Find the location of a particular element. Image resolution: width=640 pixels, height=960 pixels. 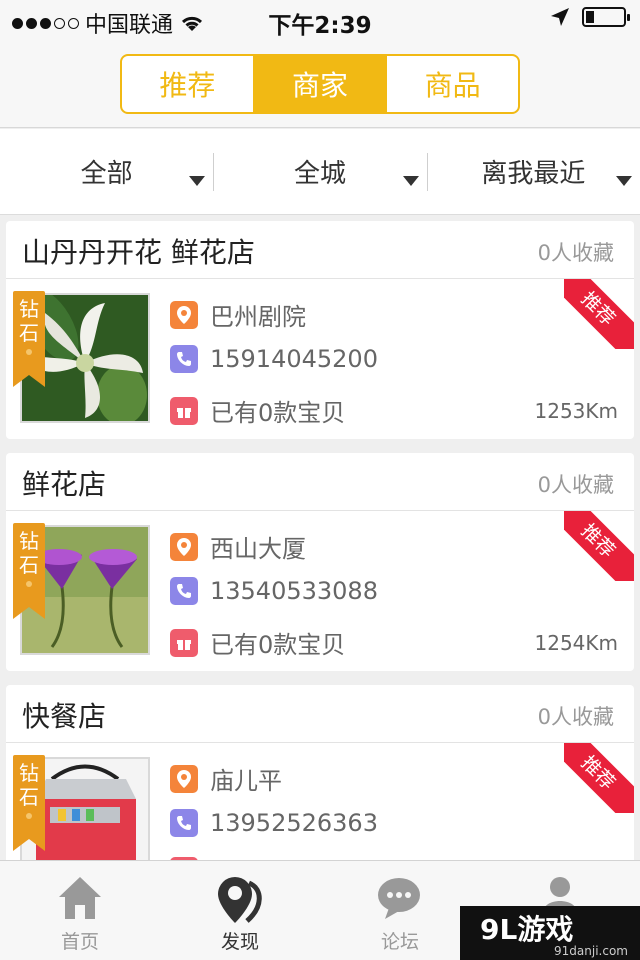

shop-name: 快餐店 is located at coordinates (64, 716).